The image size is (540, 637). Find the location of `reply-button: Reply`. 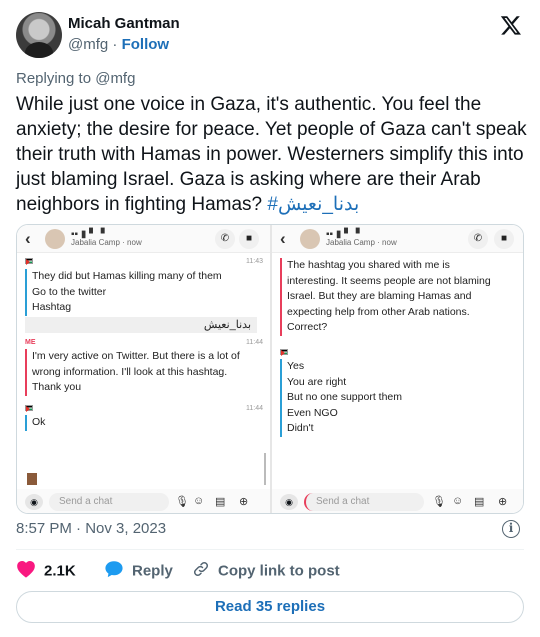

reply-button: Reply is located at coordinates (138, 571).